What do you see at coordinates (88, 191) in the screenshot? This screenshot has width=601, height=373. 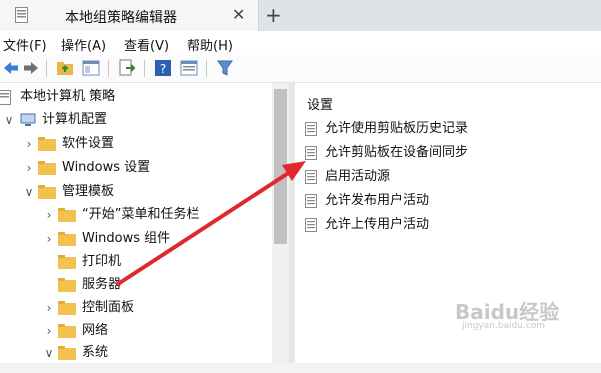 I see `tree-item-label: 管理模板` at bounding box center [88, 191].